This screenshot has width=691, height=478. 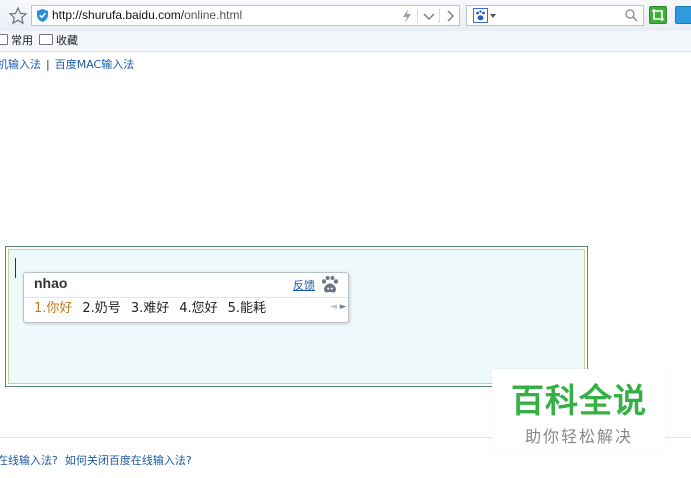 I want to click on ime-candidate-popup: nhao 反馈 1.你好 2.奶号 3.难好 4.您好 5.能耗 ◄ ►, so click(x=186, y=297).